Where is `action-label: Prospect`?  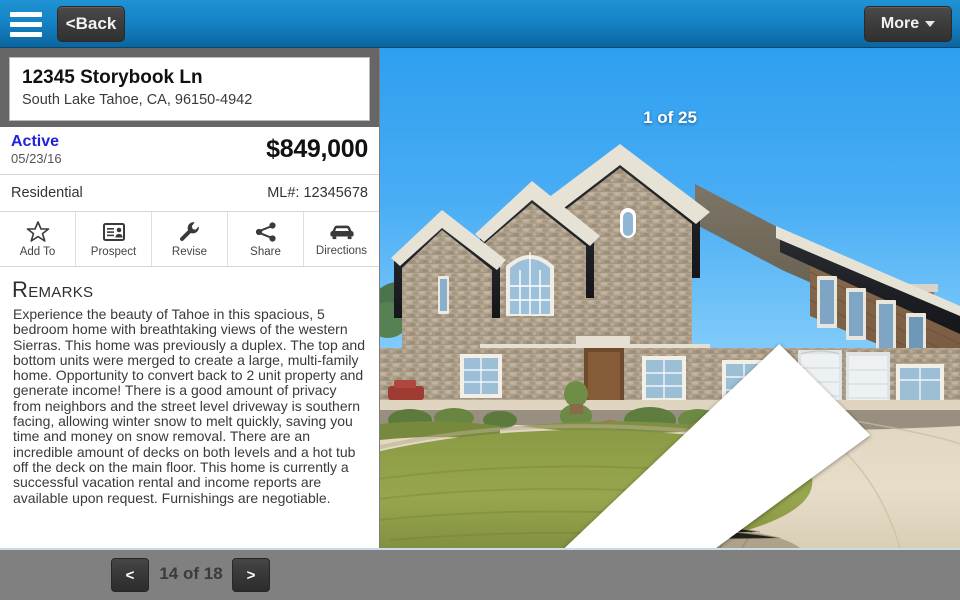
action-label: Prospect is located at coordinates (113, 251).